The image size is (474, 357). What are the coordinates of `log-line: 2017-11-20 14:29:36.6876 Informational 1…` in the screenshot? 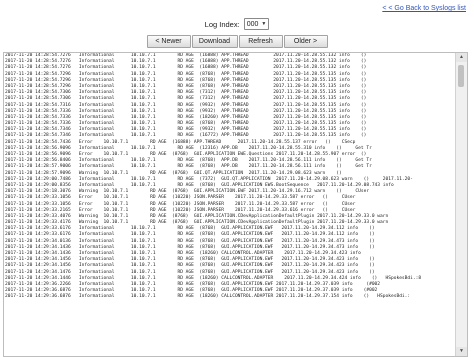 It's located at (208, 297).